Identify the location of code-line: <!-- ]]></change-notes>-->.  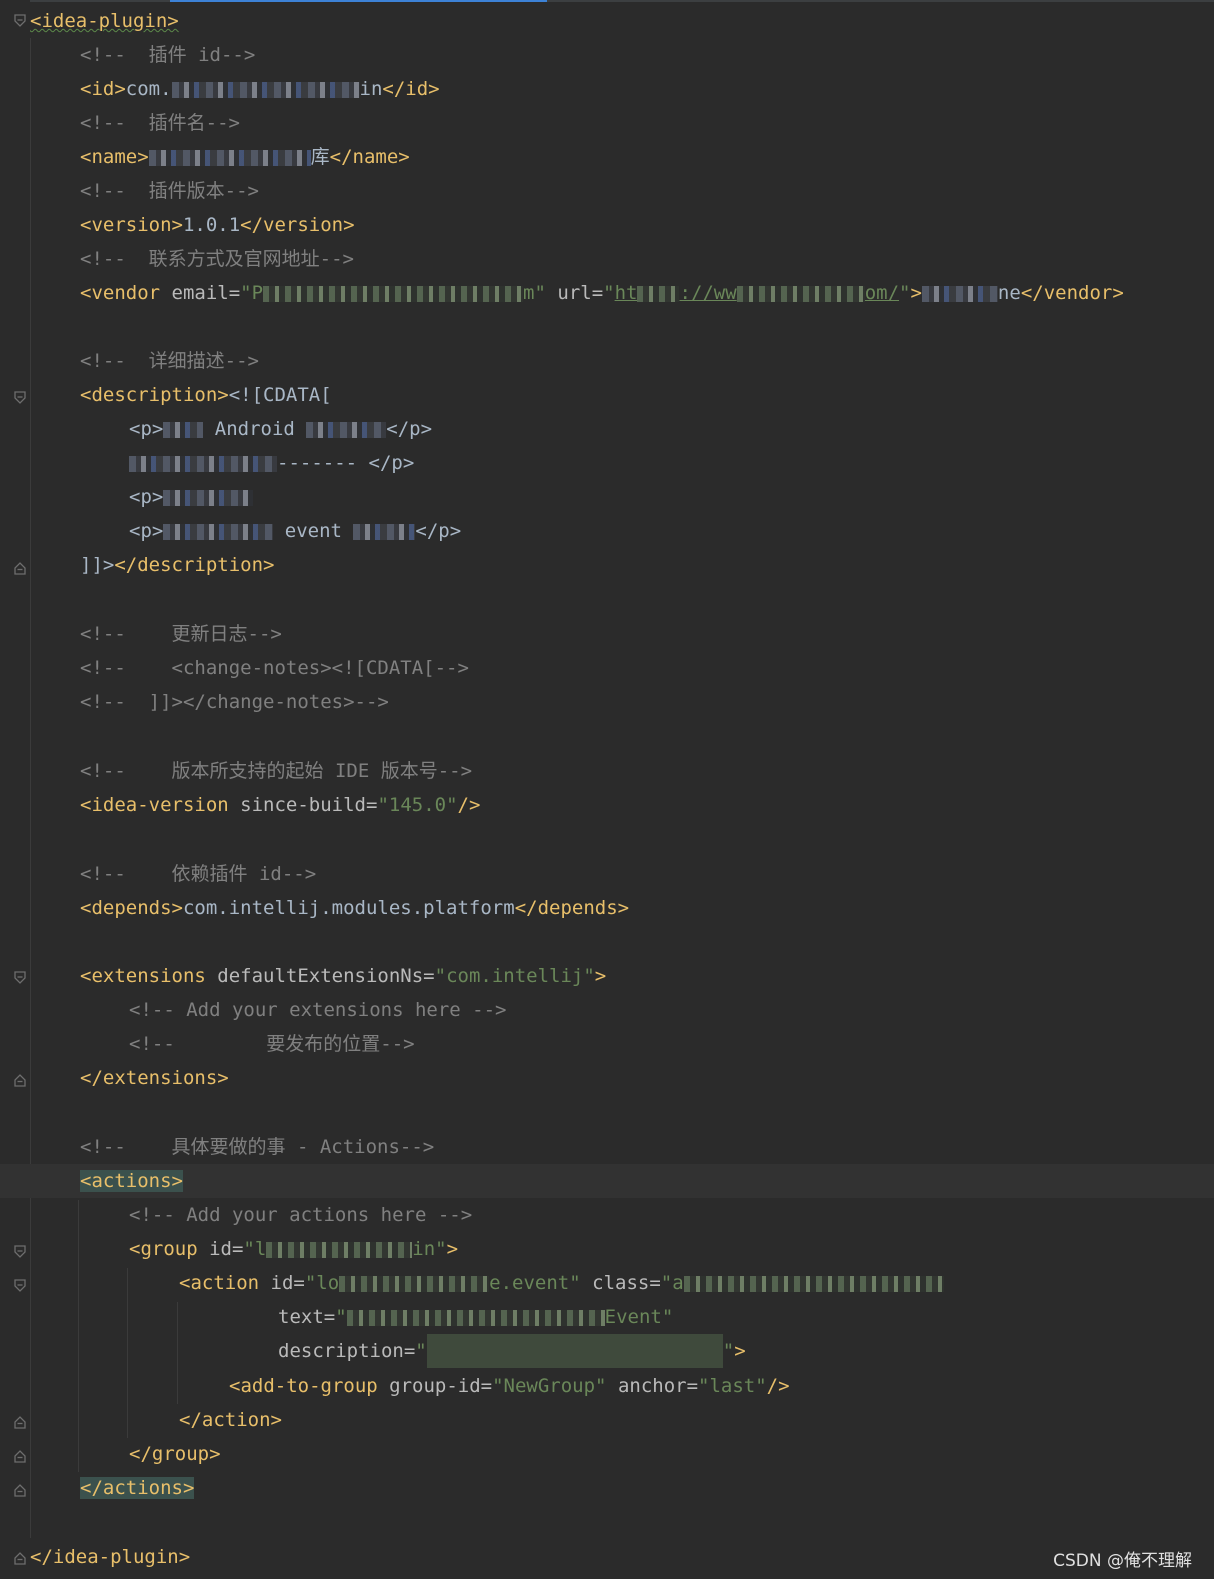
(607, 702).